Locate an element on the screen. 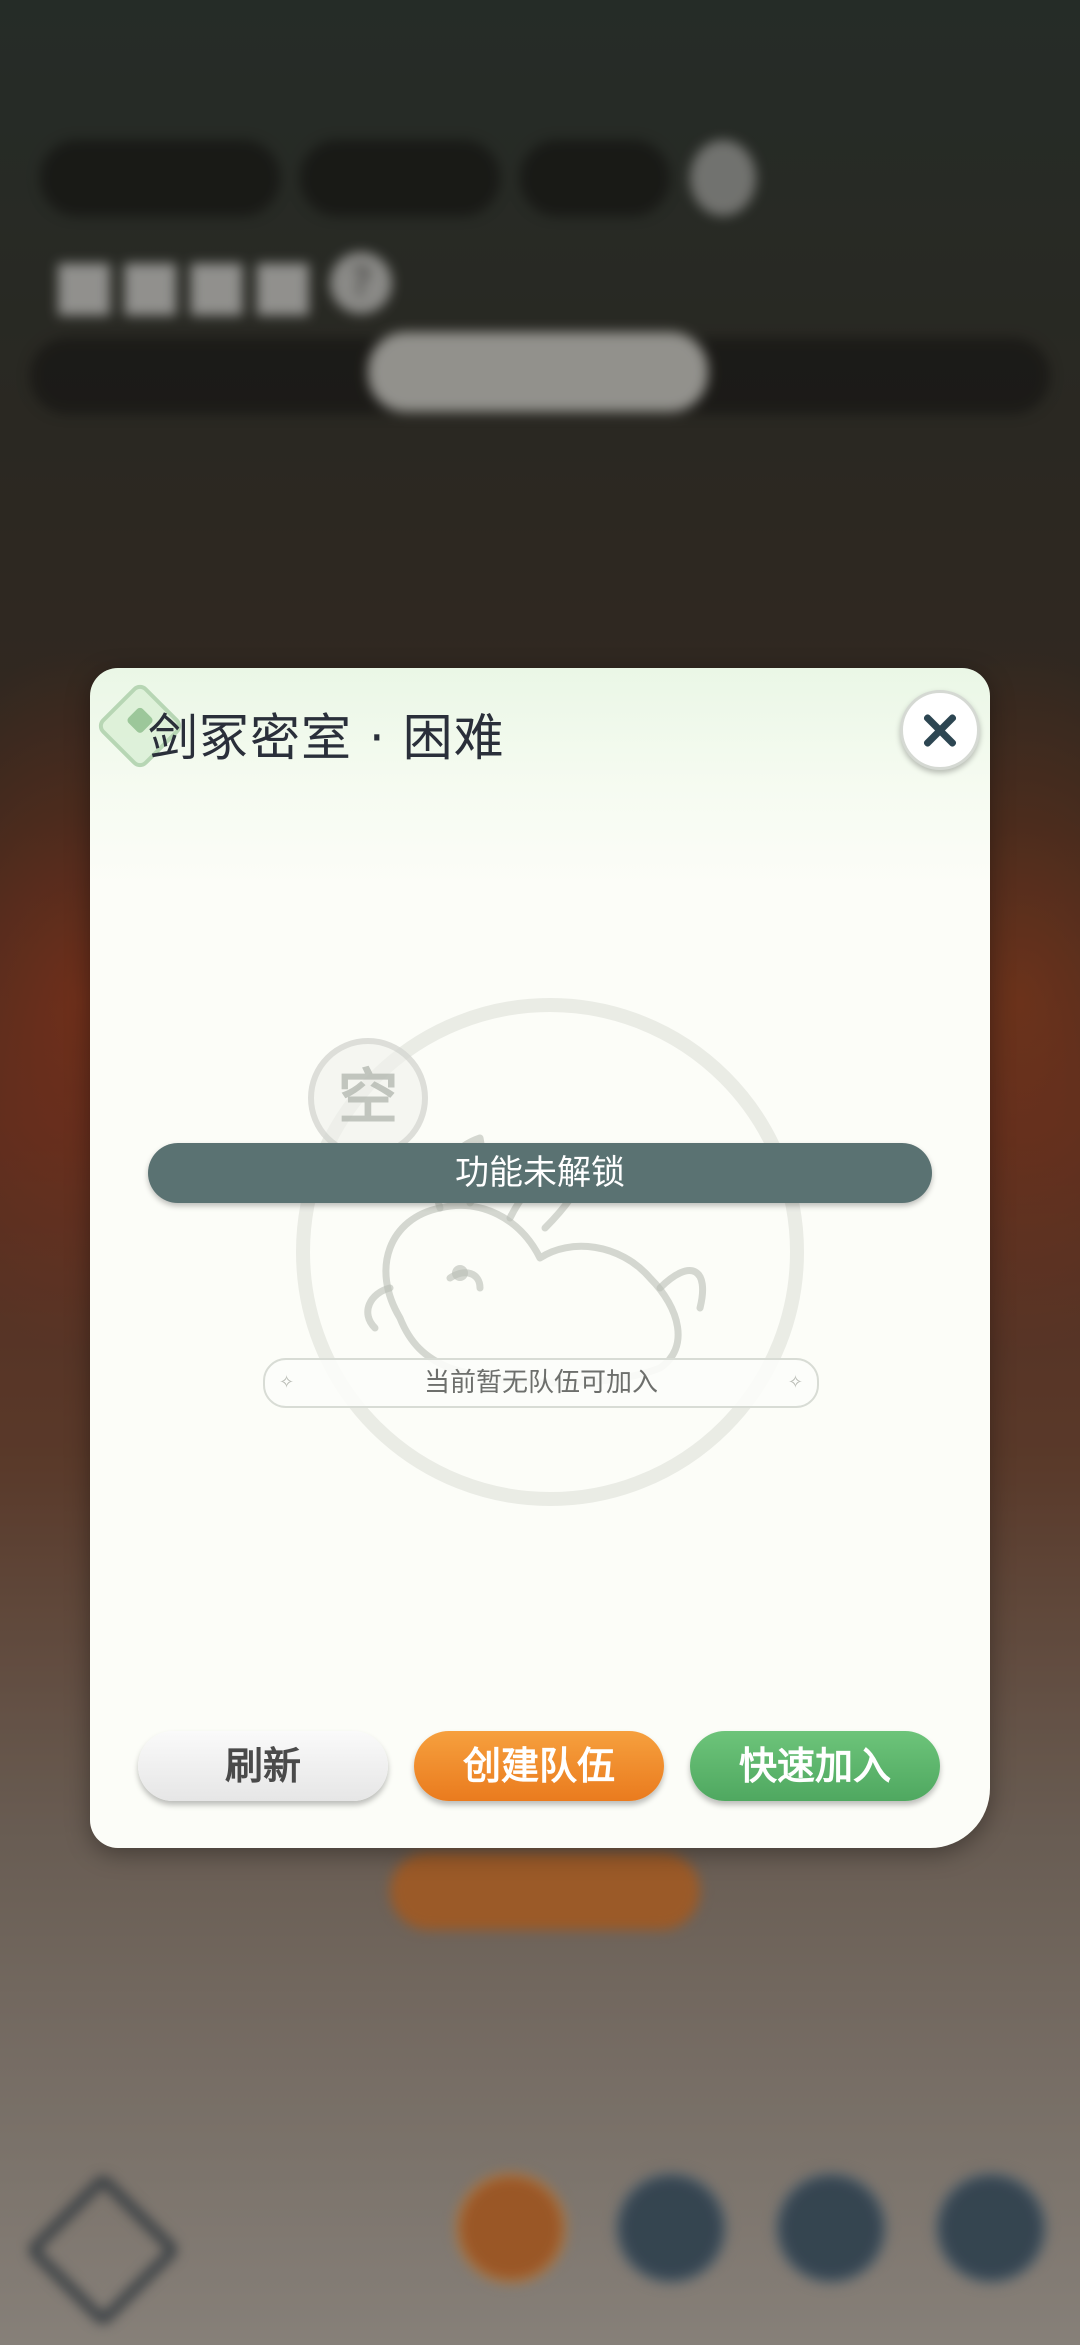  dialog-title: 剑冢密室 · 困难 is located at coordinates (326, 738).